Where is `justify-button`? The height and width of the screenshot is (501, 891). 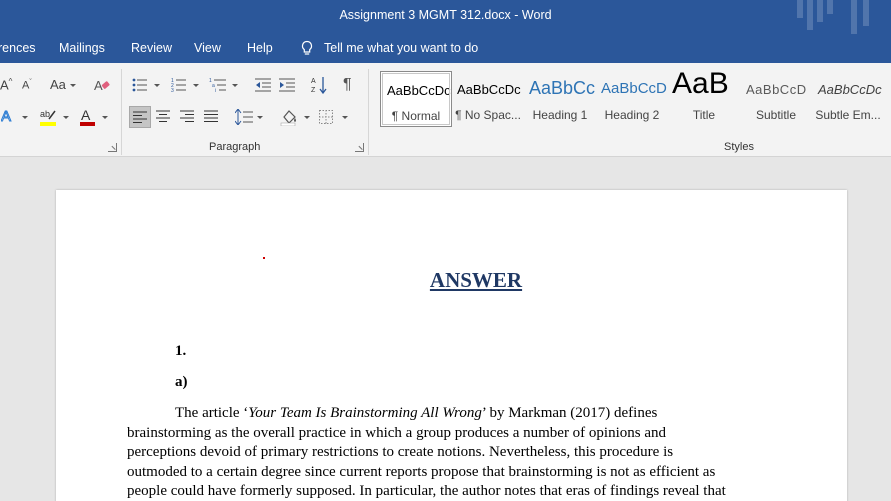
justify-button is located at coordinates (212, 117).